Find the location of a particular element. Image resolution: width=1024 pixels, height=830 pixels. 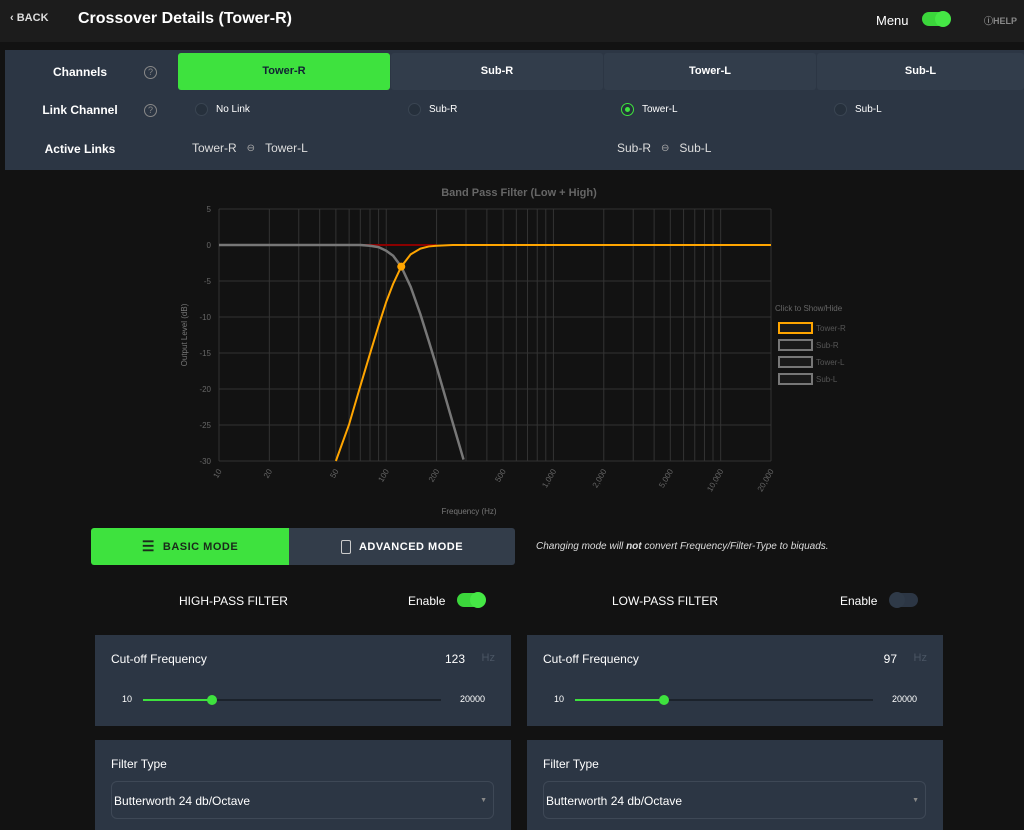

radio-no-link: No Link is located at coordinates (222, 109).